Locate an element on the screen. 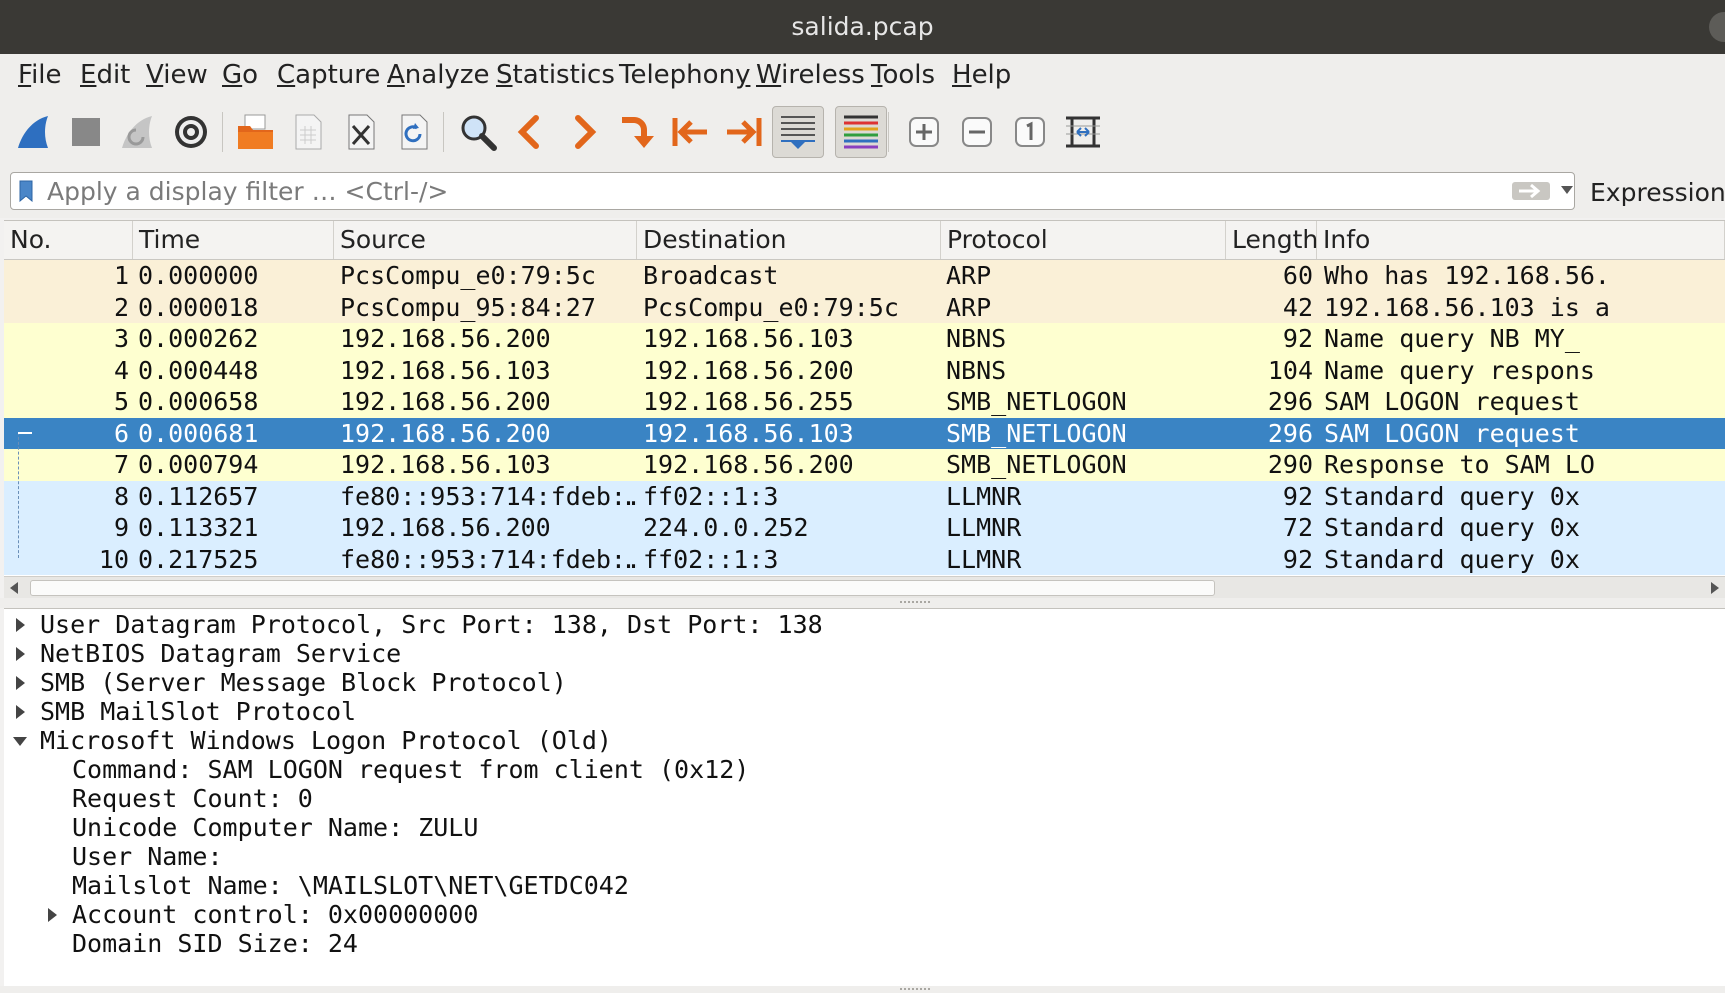 This screenshot has width=1725, height=993. detail-tree-item: Microsoft Windows Logon Protocol (Old) is located at coordinates (864, 741).